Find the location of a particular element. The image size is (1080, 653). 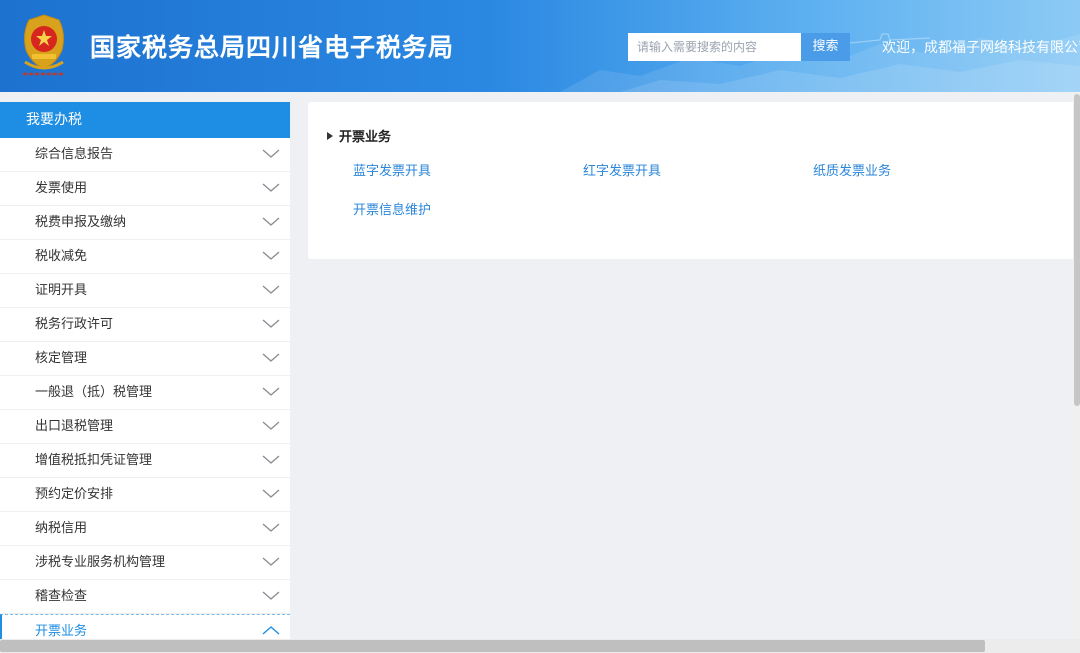

sidebar-header: 我要办税 is located at coordinates (145, 120).